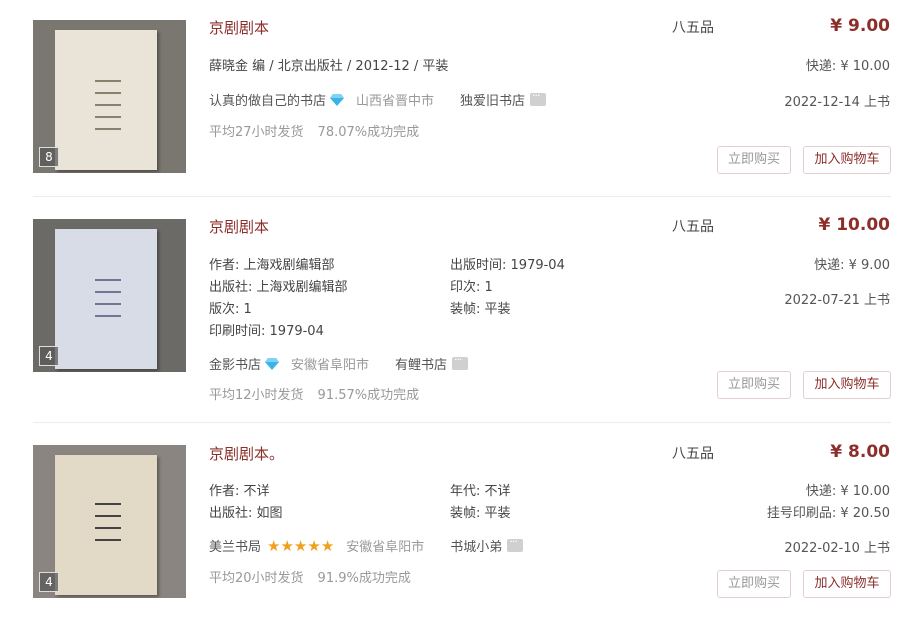  Describe the element at coordinates (246, 453) in the screenshot. I see `item-title: 京剧剧本。` at that location.